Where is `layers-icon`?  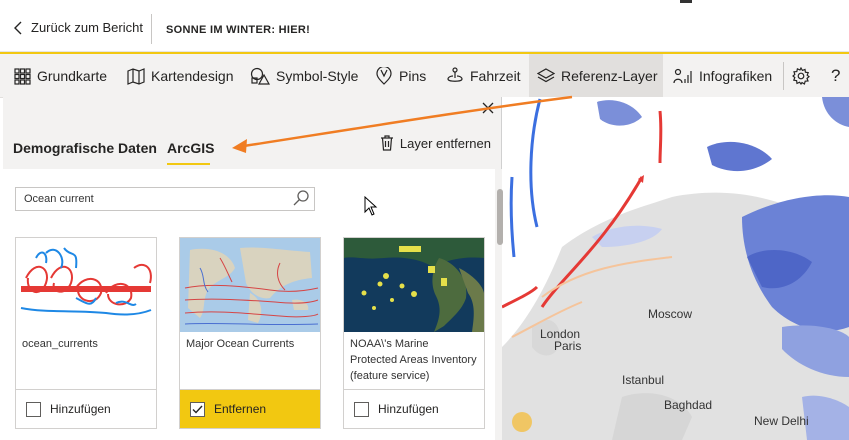
layers-icon is located at coordinates (546, 75).